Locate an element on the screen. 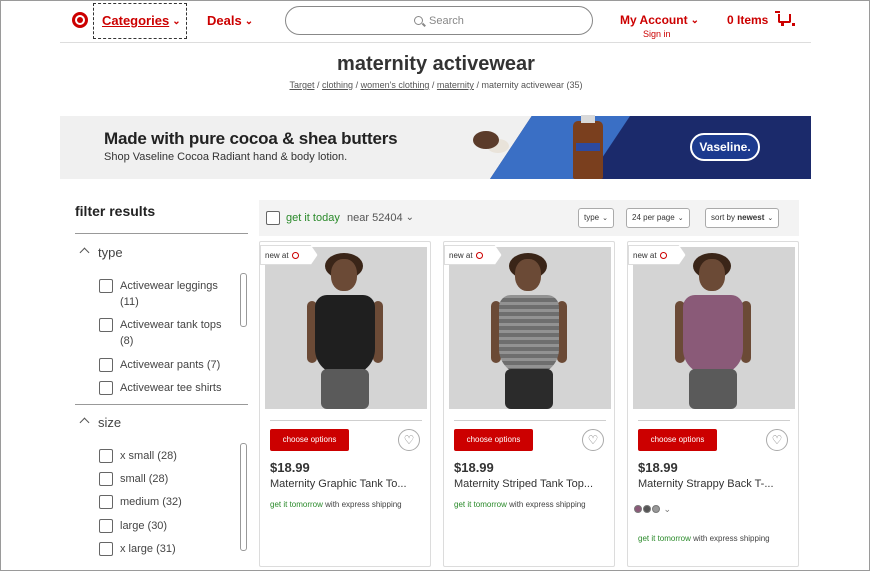 This screenshot has width=870, height=571. breadcrumb-target: Target is located at coordinates (301, 85).